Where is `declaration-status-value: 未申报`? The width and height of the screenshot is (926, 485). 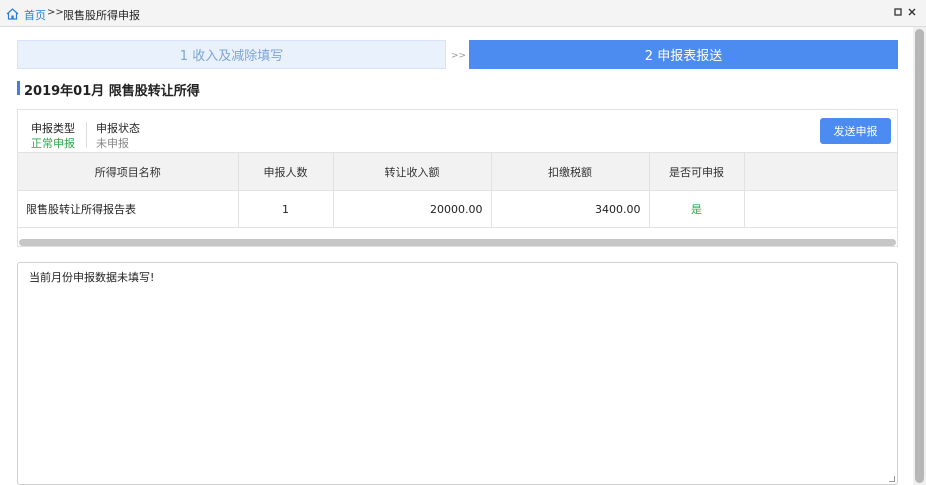 declaration-status-value: 未申报 is located at coordinates (112, 143).